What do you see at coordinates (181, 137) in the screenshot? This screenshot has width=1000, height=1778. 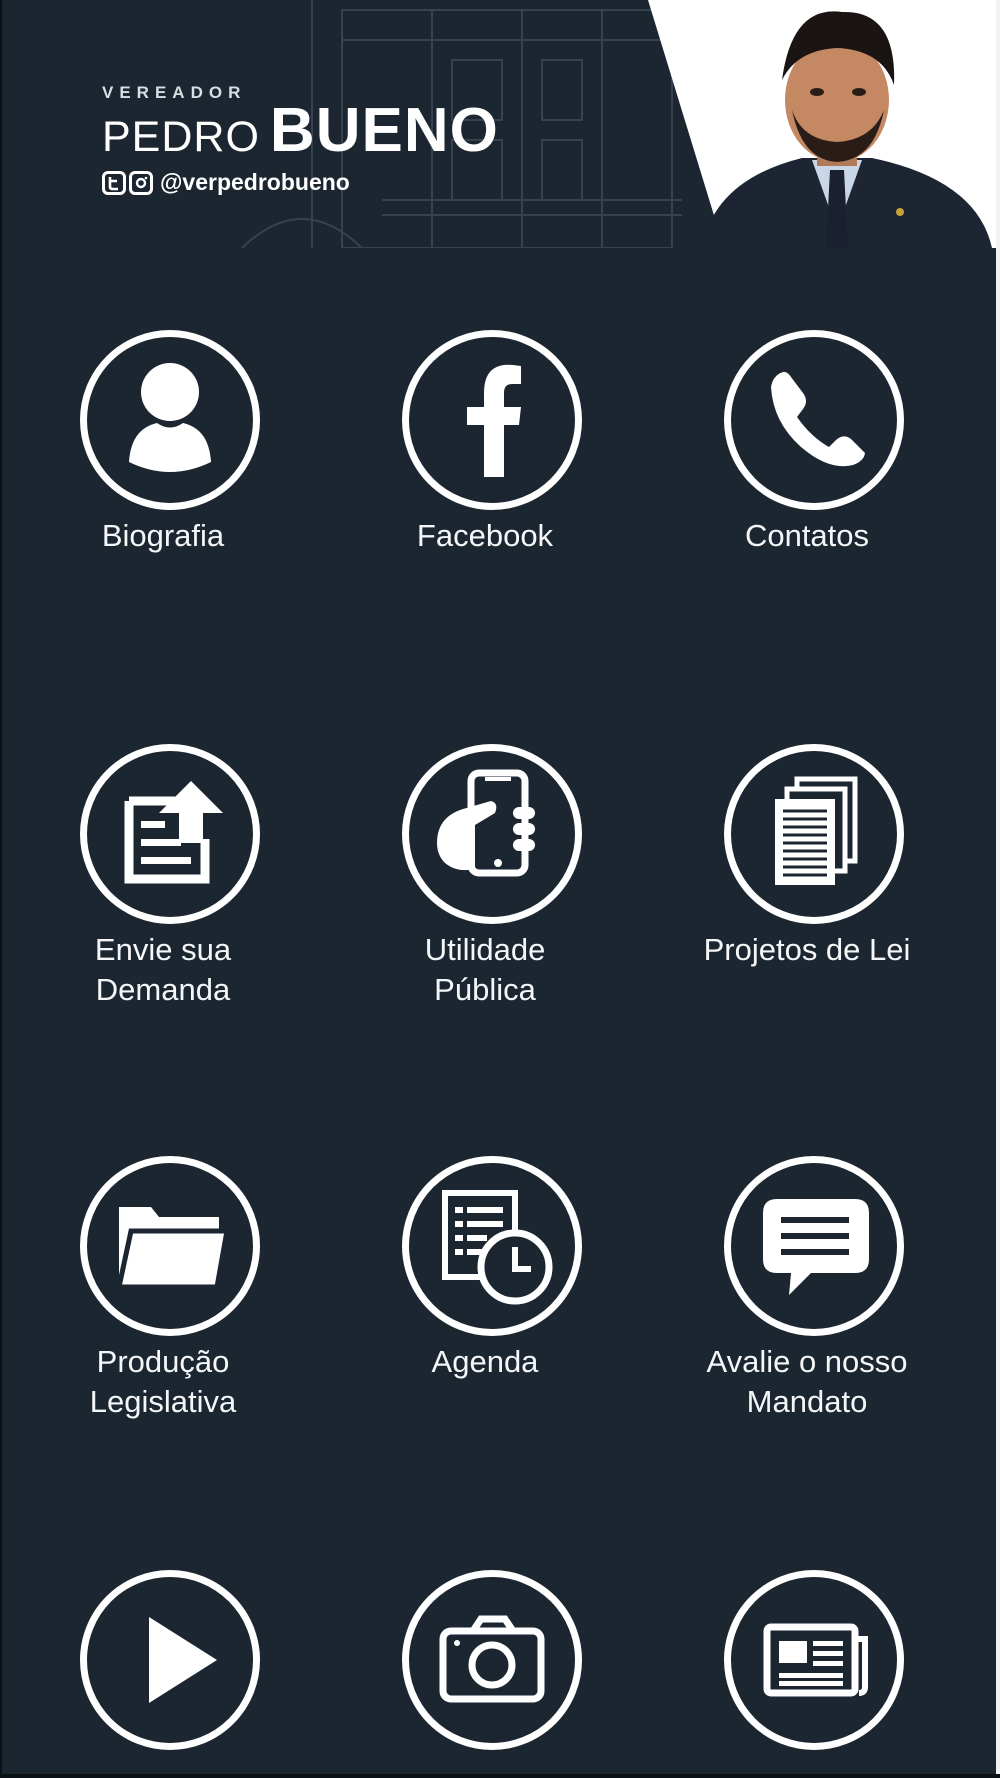 I see `name-first: PEDRO` at bounding box center [181, 137].